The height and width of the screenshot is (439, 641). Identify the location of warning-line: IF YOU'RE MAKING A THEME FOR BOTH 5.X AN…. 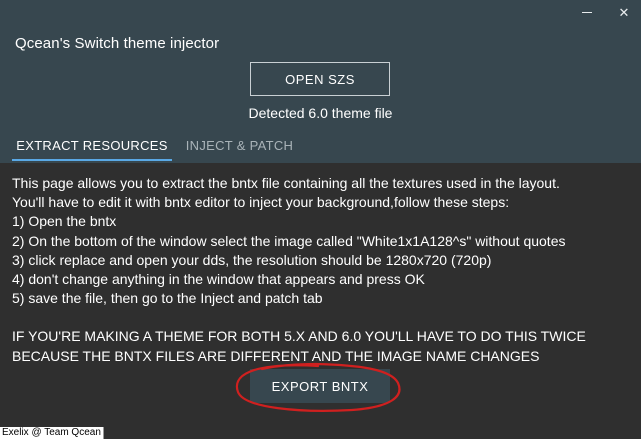
(299, 336).